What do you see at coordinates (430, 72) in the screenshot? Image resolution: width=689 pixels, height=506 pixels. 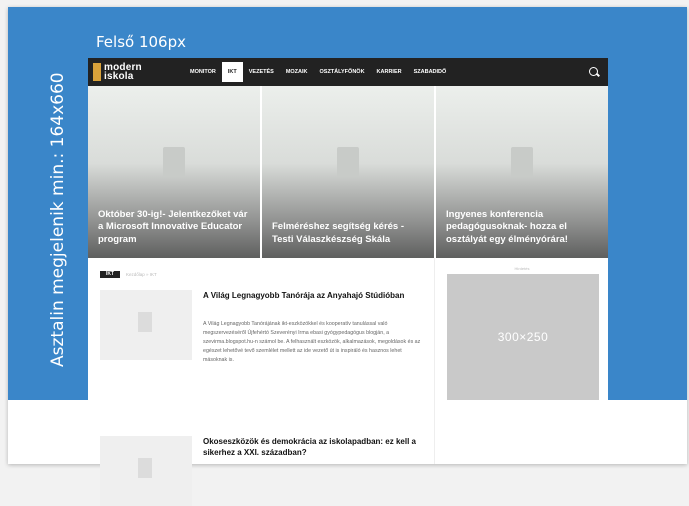 I see `nav-item-szabadido: SZABADIDŐ` at bounding box center [430, 72].